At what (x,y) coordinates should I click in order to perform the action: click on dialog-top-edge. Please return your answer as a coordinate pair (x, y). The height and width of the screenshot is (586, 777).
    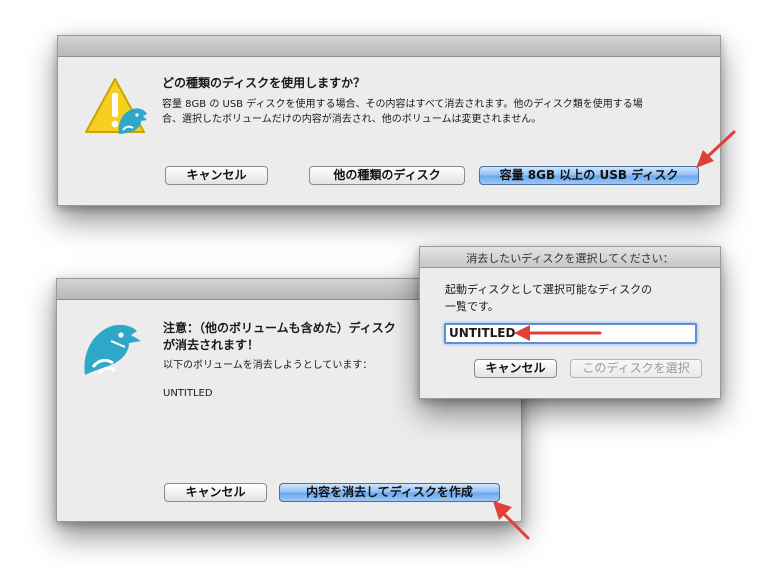
    Looking at the image, I should click on (389, 46).